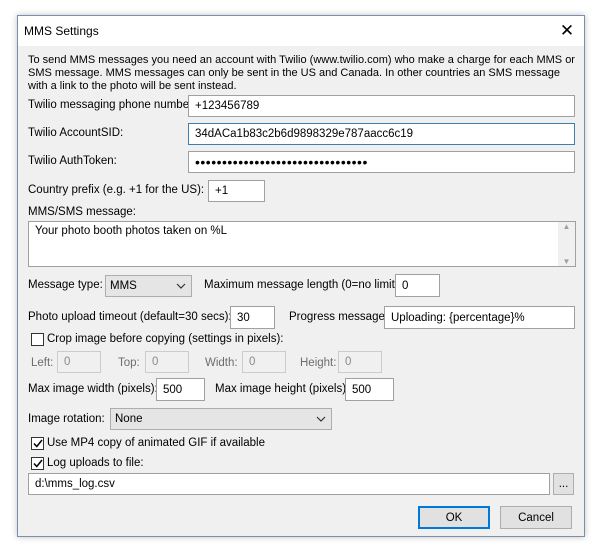 Image resolution: width=611 pixels, height=560 pixels. I want to click on message-type-value: MMS, so click(123, 286).